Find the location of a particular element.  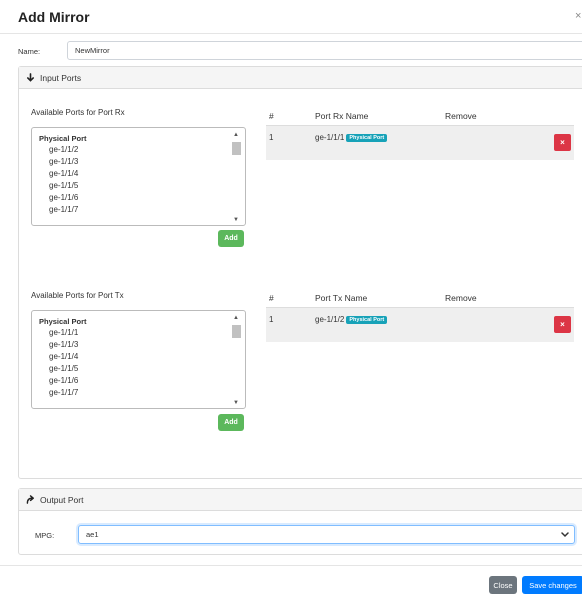

rx-add-button: Add is located at coordinates (231, 238).